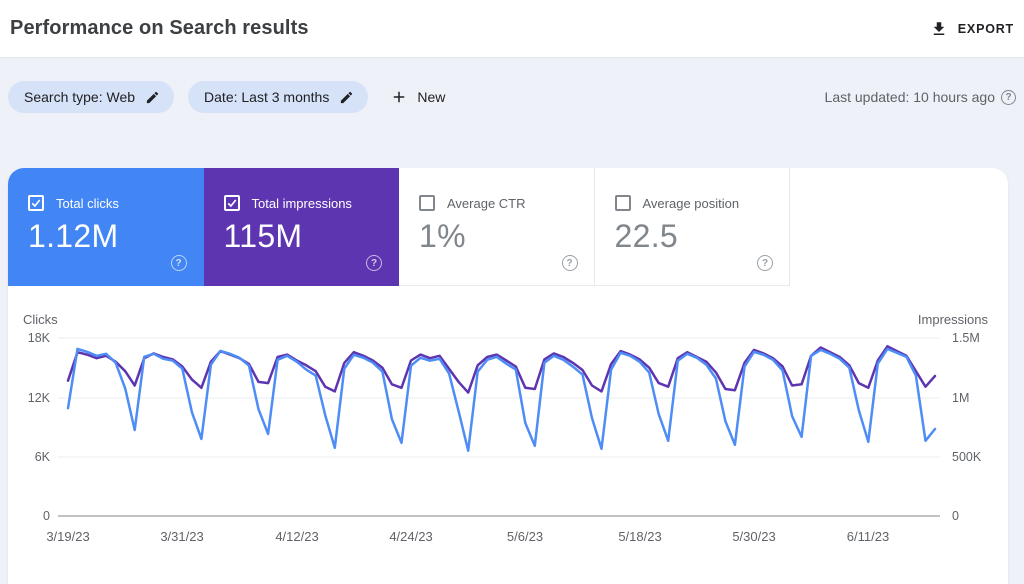 Image resolution: width=1024 pixels, height=584 pixels. I want to click on export-button: EXPORT, so click(972, 29).